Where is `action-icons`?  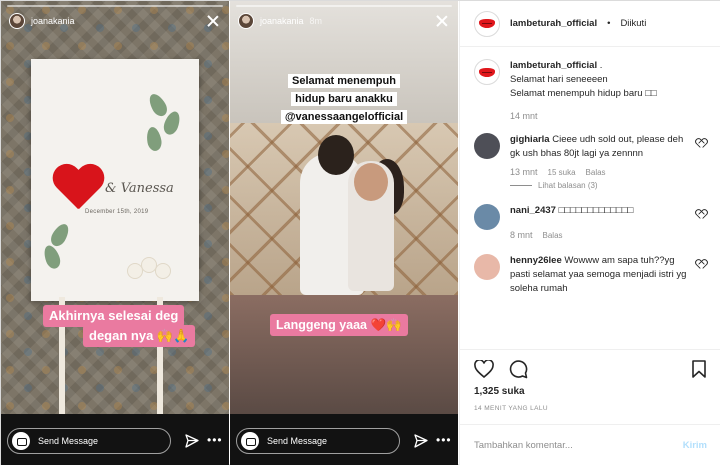 action-icons is located at coordinates (590, 369).